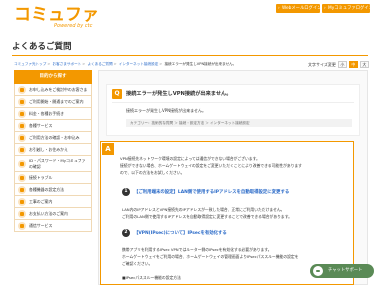 This screenshot has height=285, width=380. I want to click on font-size-label: 文字サイズ変更, so click(322, 64).